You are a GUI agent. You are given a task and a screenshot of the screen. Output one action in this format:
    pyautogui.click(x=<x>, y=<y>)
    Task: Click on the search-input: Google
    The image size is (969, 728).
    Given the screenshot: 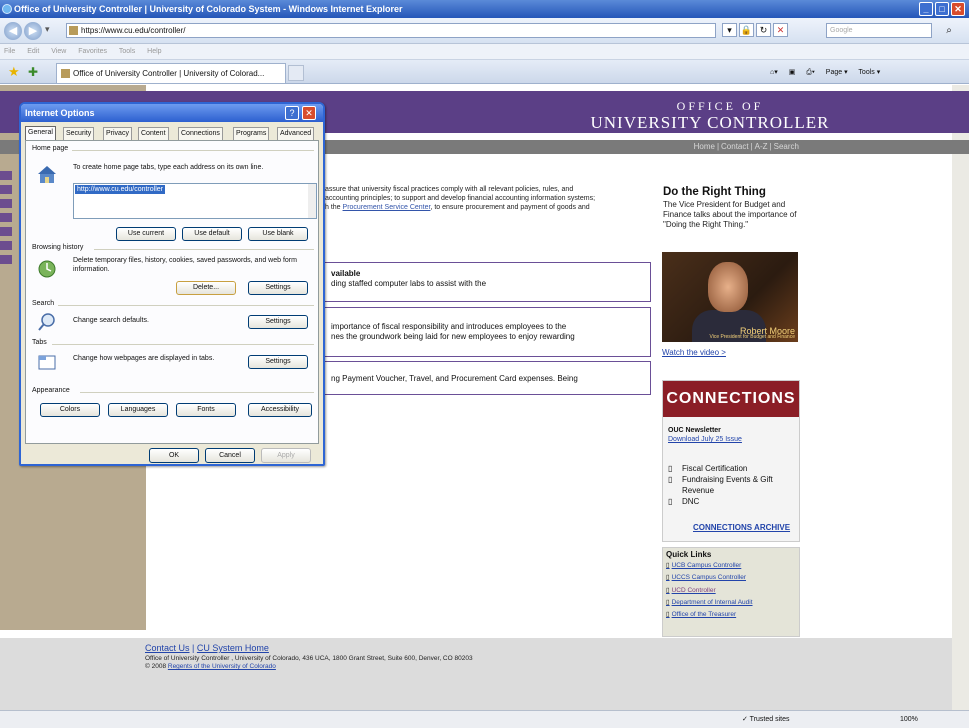 What is the action you would take?
    pyautogui.click(x=879, y=30)
    